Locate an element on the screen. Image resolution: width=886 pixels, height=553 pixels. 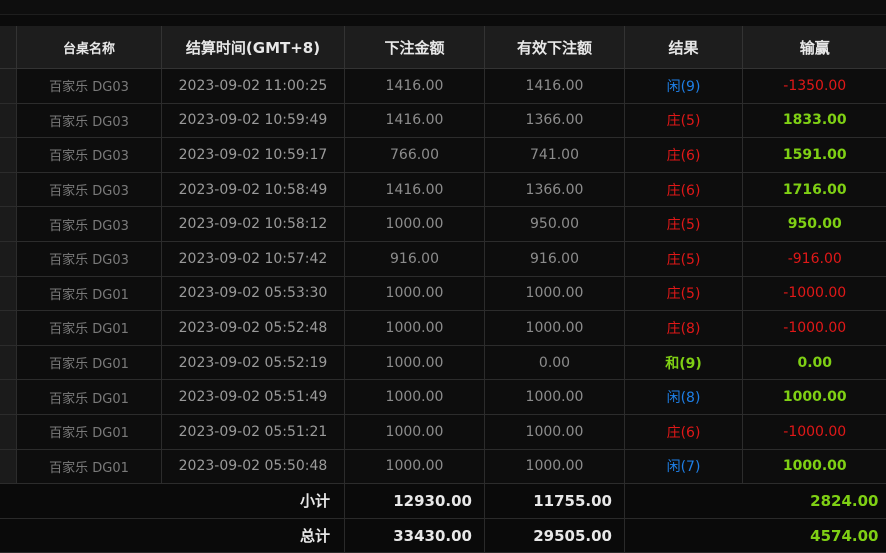
cell-win-loss: 1716.00 is located at coordinates (814, 189).